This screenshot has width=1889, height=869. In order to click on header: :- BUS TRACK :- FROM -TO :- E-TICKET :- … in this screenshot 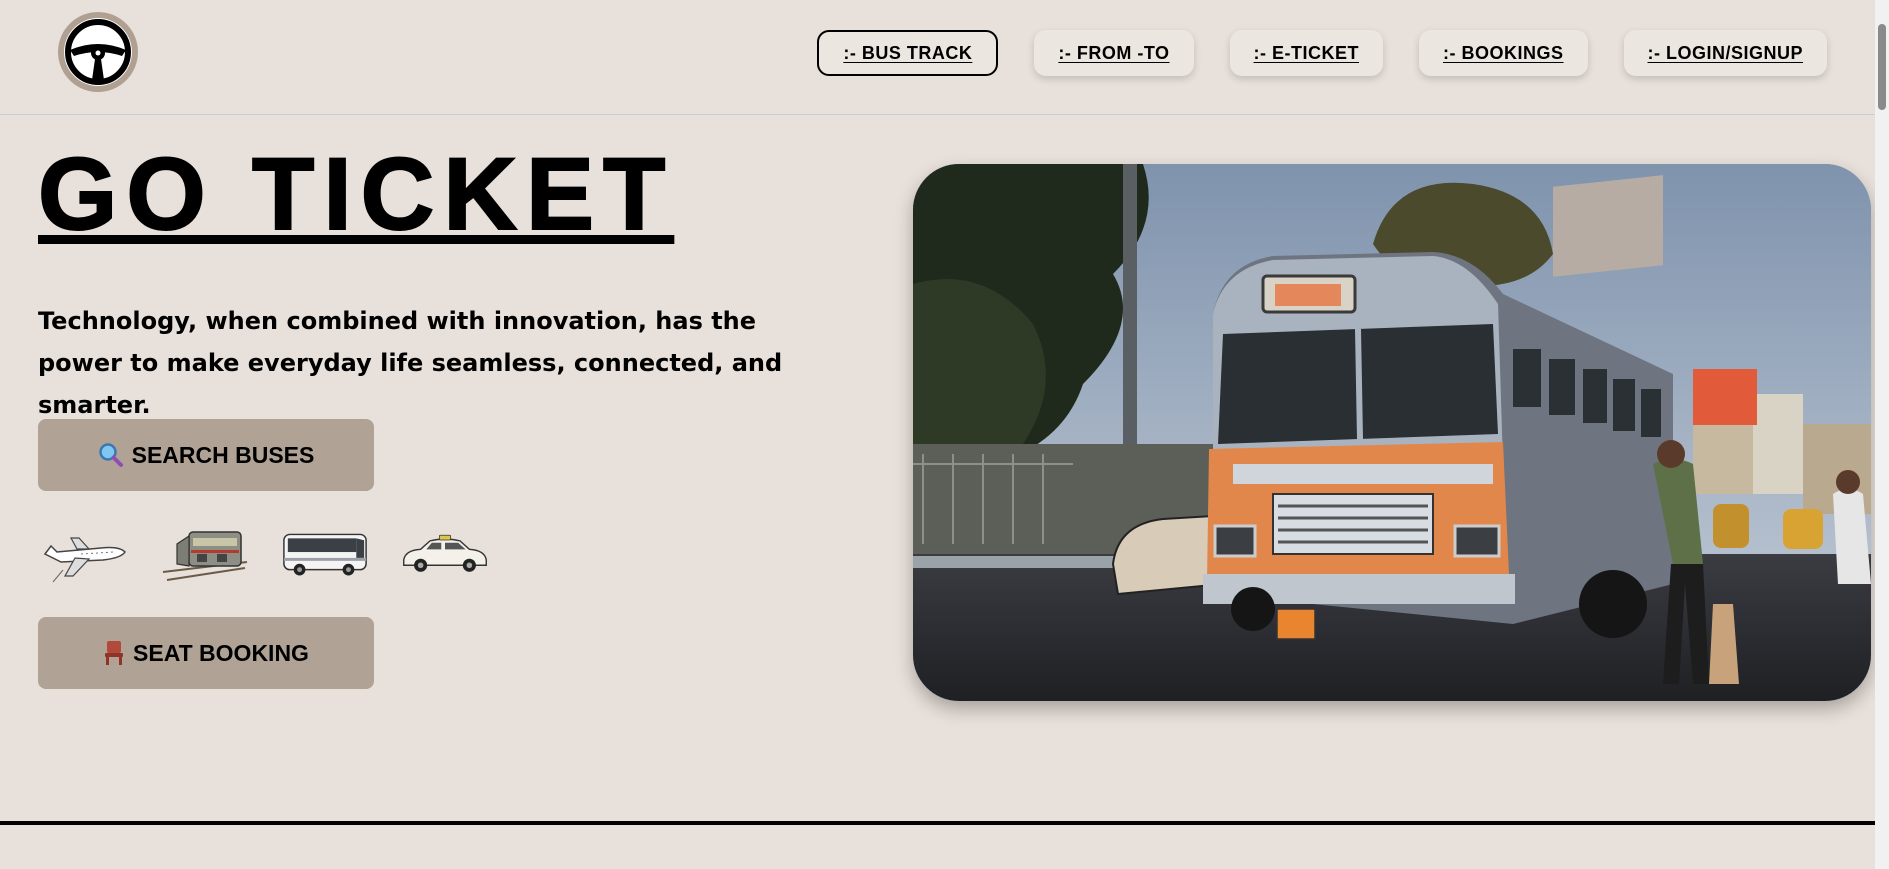, I will do `click(944, 57)`.